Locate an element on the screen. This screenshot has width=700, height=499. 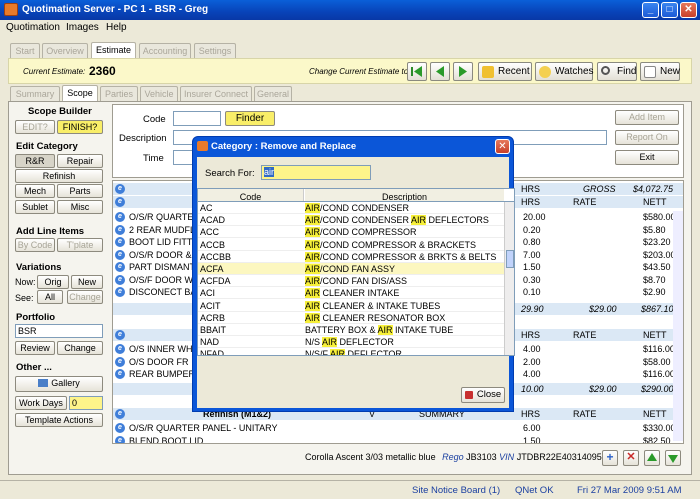
row-hrs: 7.00 is located at coordinates (532, 254).